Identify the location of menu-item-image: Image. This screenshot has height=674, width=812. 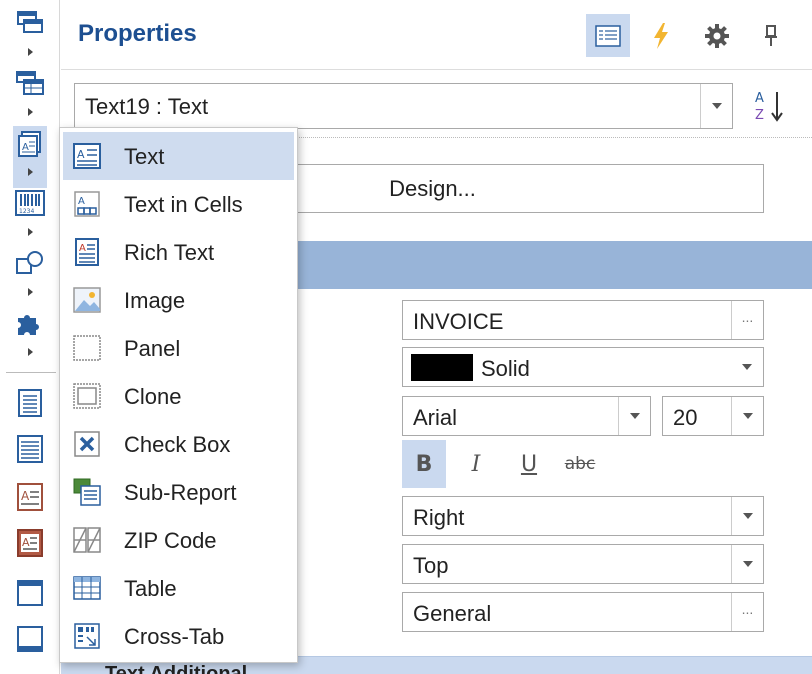
(178, 300).